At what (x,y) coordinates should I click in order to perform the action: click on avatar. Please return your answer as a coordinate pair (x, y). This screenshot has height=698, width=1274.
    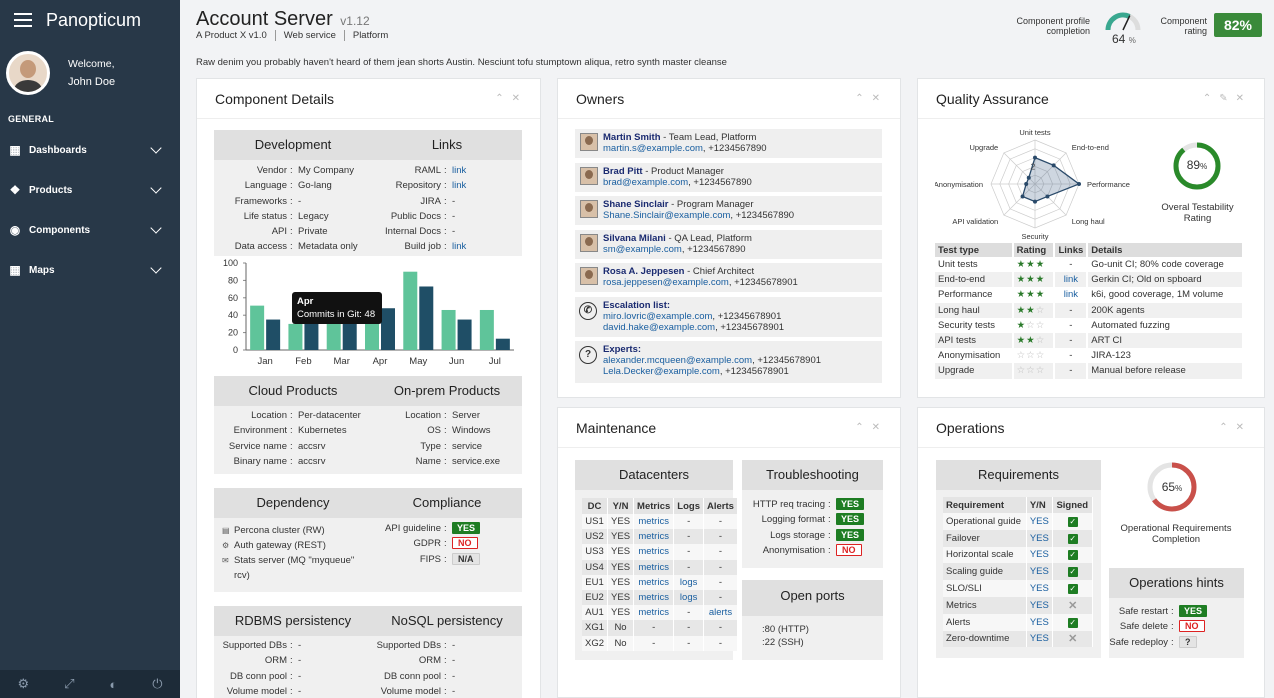
    Looking at the image, I should click on (28, 73).